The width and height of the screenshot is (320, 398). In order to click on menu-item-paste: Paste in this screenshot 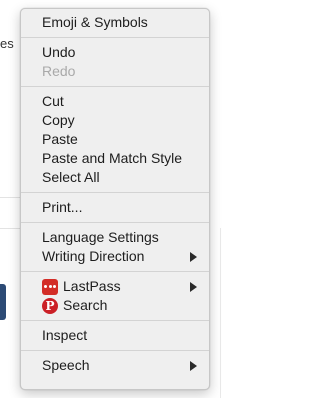, I will do `click(115, 139)`.